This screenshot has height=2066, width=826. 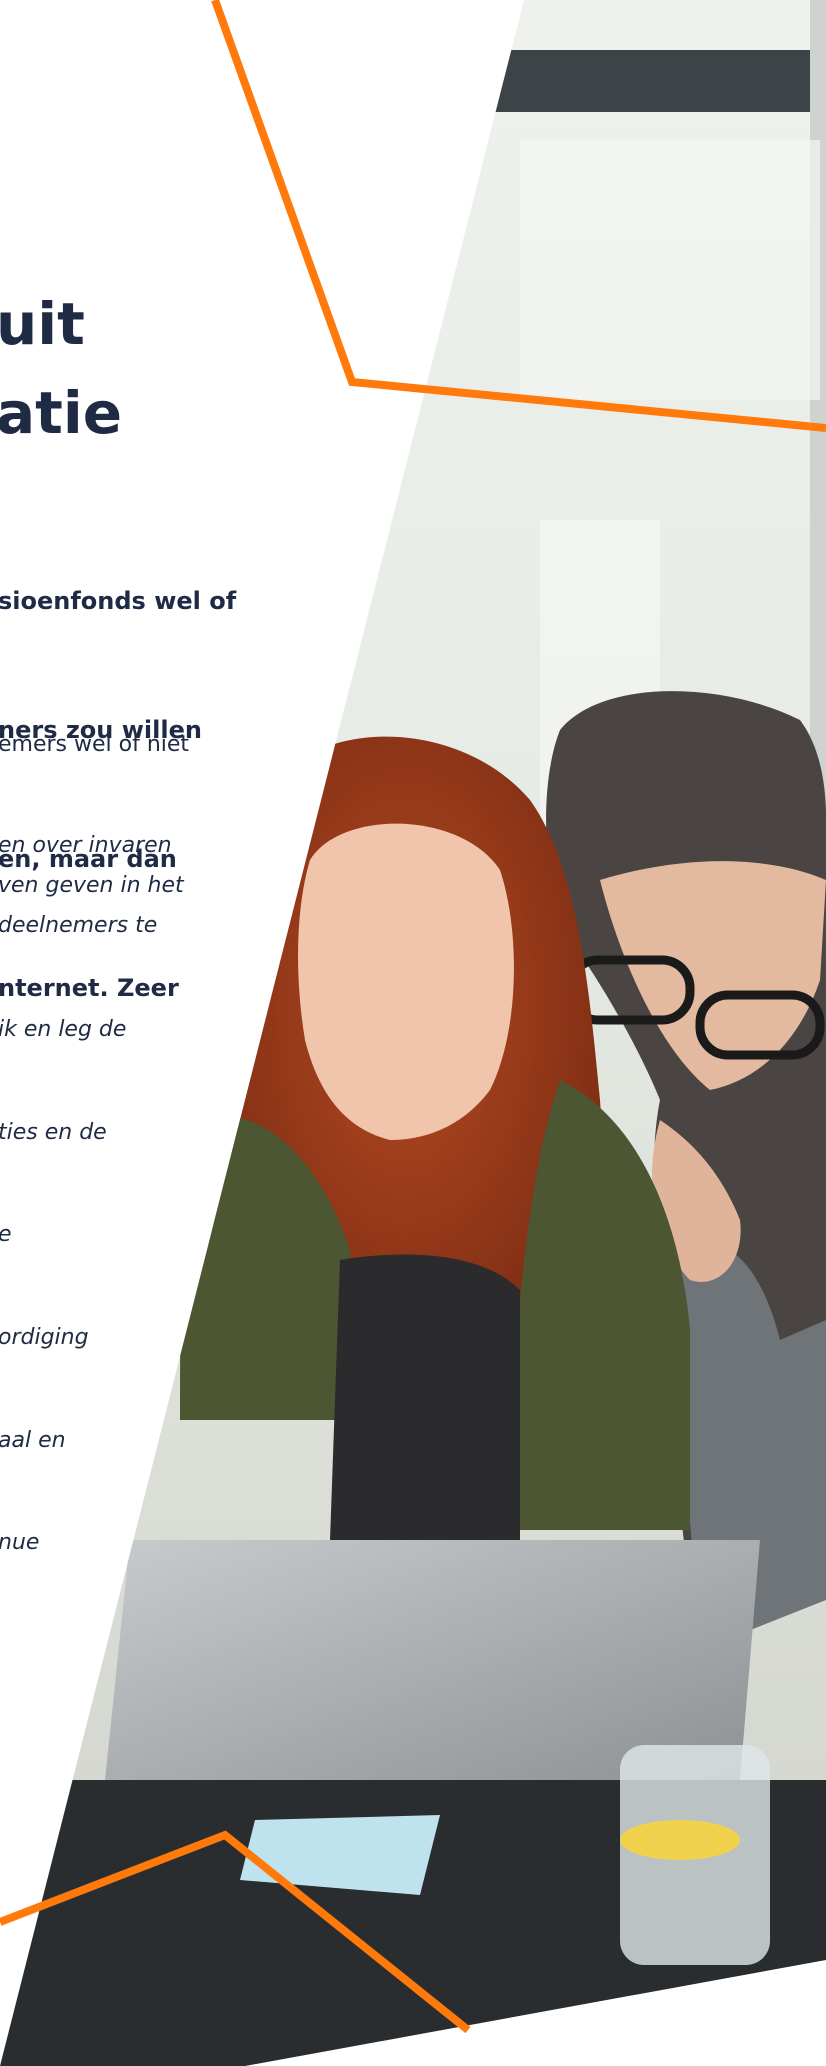 I want to click on intro-line: sioenfonds wel of, so click(x=118, y=601).